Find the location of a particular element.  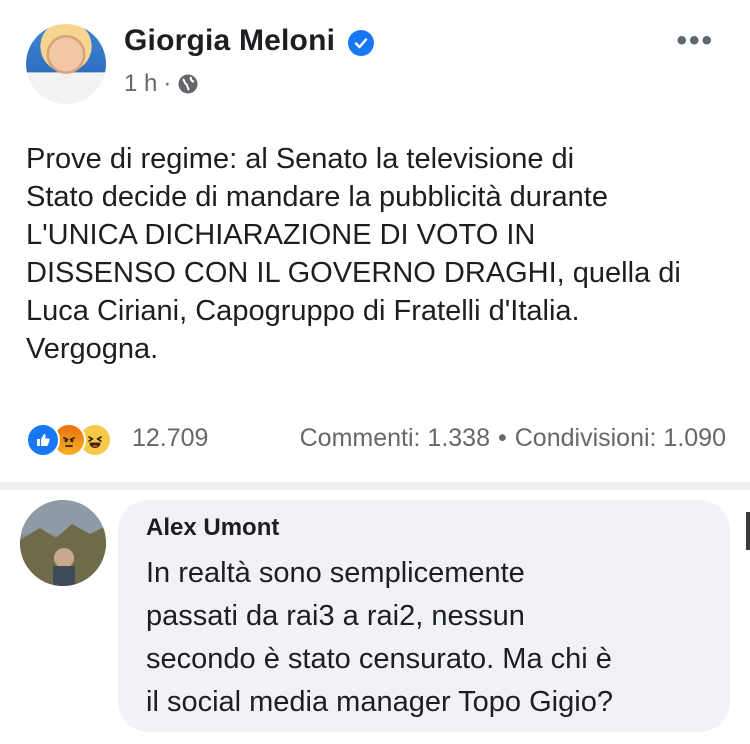

reaction-icons is located at coordinates (69, 440).